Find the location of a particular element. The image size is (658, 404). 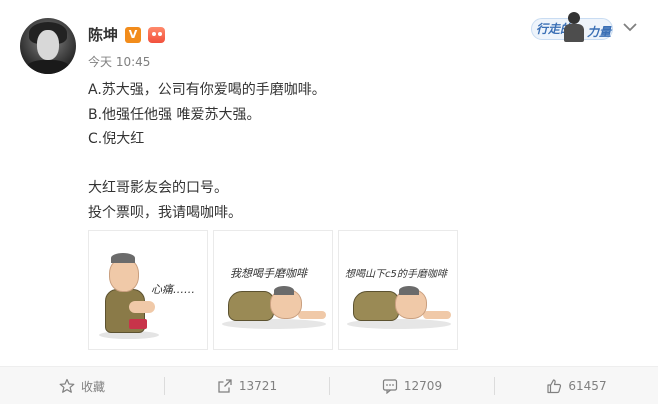

favorite-label: 收藏 is located at coordinates (92, 386).